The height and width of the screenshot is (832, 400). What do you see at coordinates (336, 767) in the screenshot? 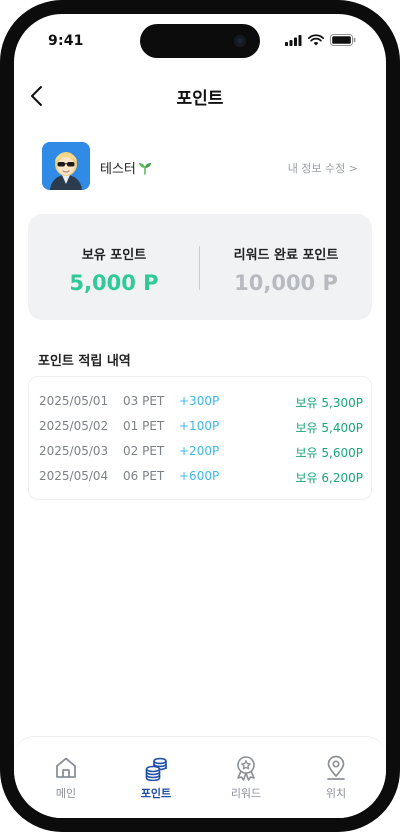
I see `location-pin-icon` at bounding box center [336, 767].